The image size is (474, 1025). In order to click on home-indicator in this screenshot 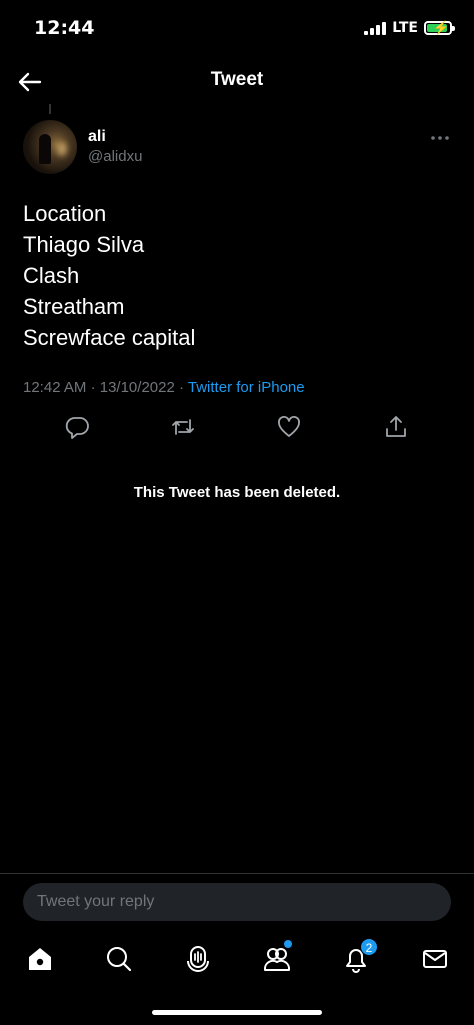, I will do `click(237, 1012)`.